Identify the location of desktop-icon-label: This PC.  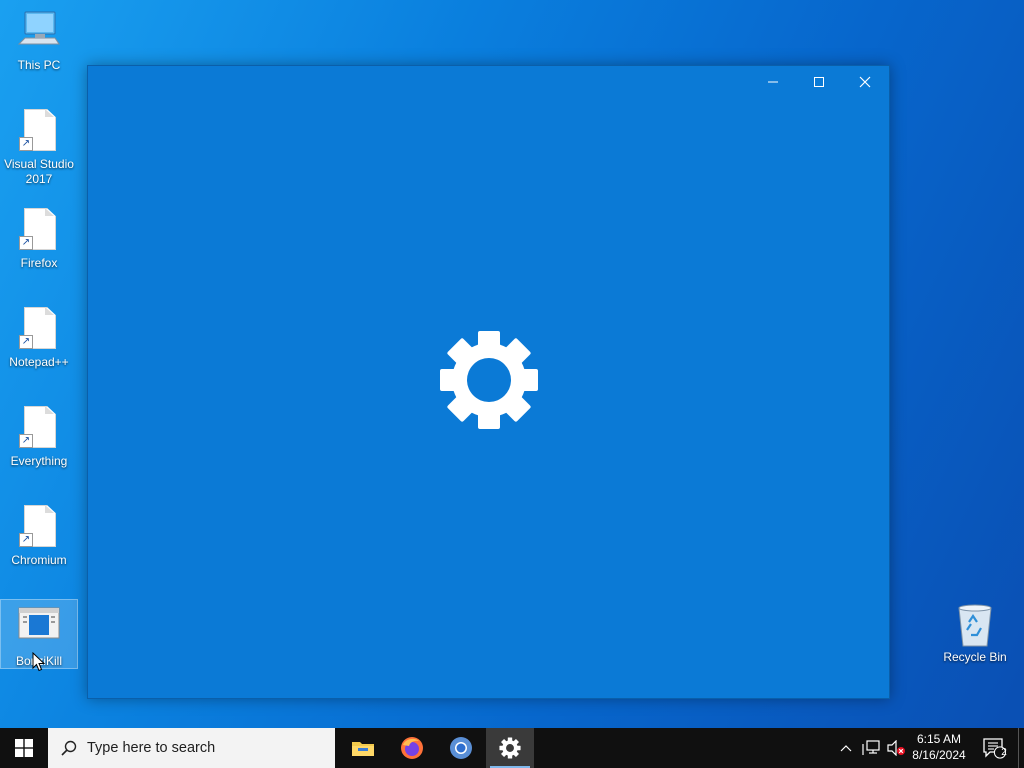
(39, 65).